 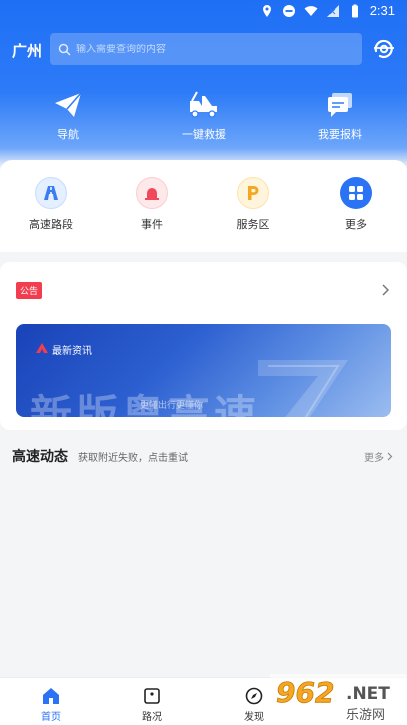 I want to click on brand-logo-icon, so click(x=42, y=348).